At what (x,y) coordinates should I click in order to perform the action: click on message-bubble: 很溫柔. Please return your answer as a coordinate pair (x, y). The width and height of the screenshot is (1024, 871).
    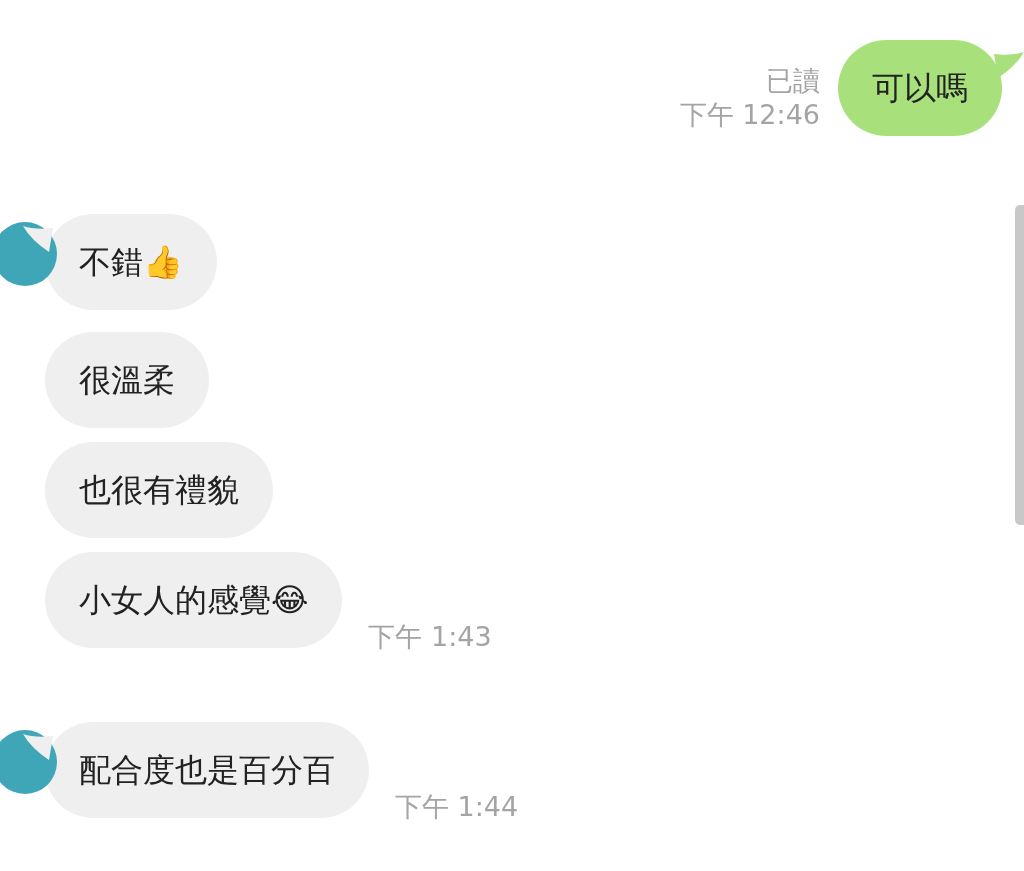
    Looking at the image, I should click on (127, 380).